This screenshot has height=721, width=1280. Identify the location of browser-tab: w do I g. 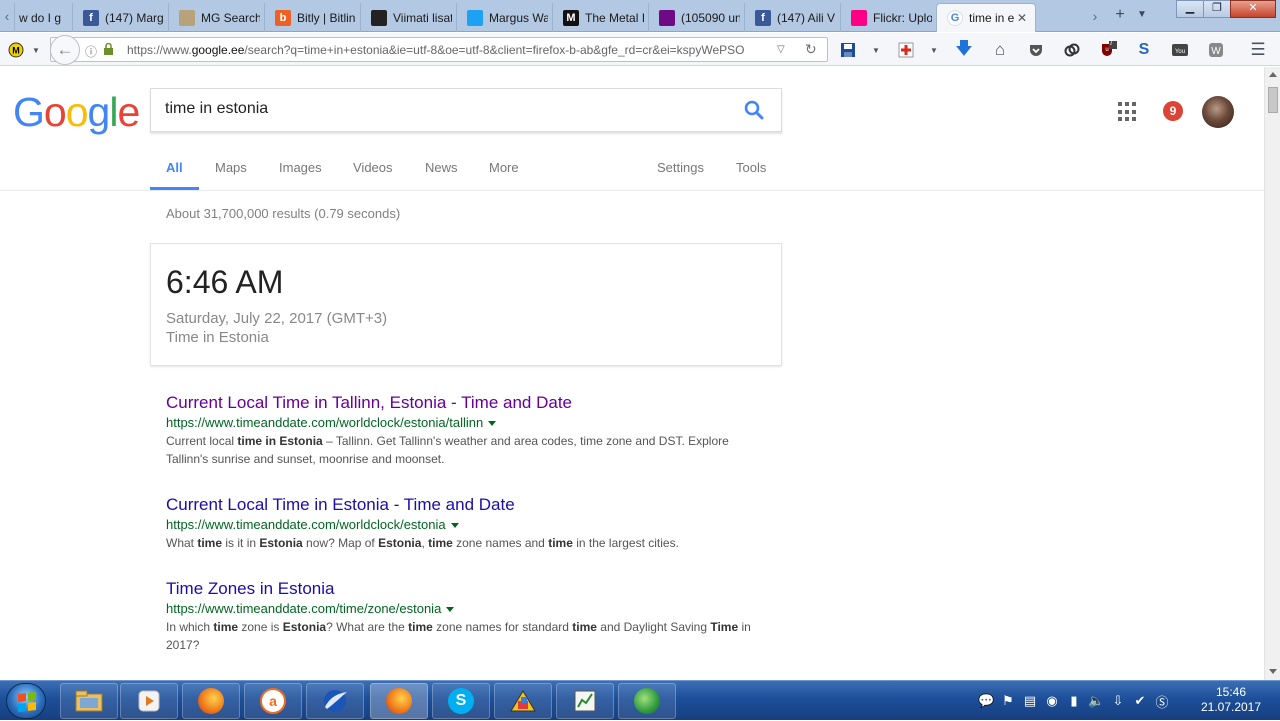
(45, 17).